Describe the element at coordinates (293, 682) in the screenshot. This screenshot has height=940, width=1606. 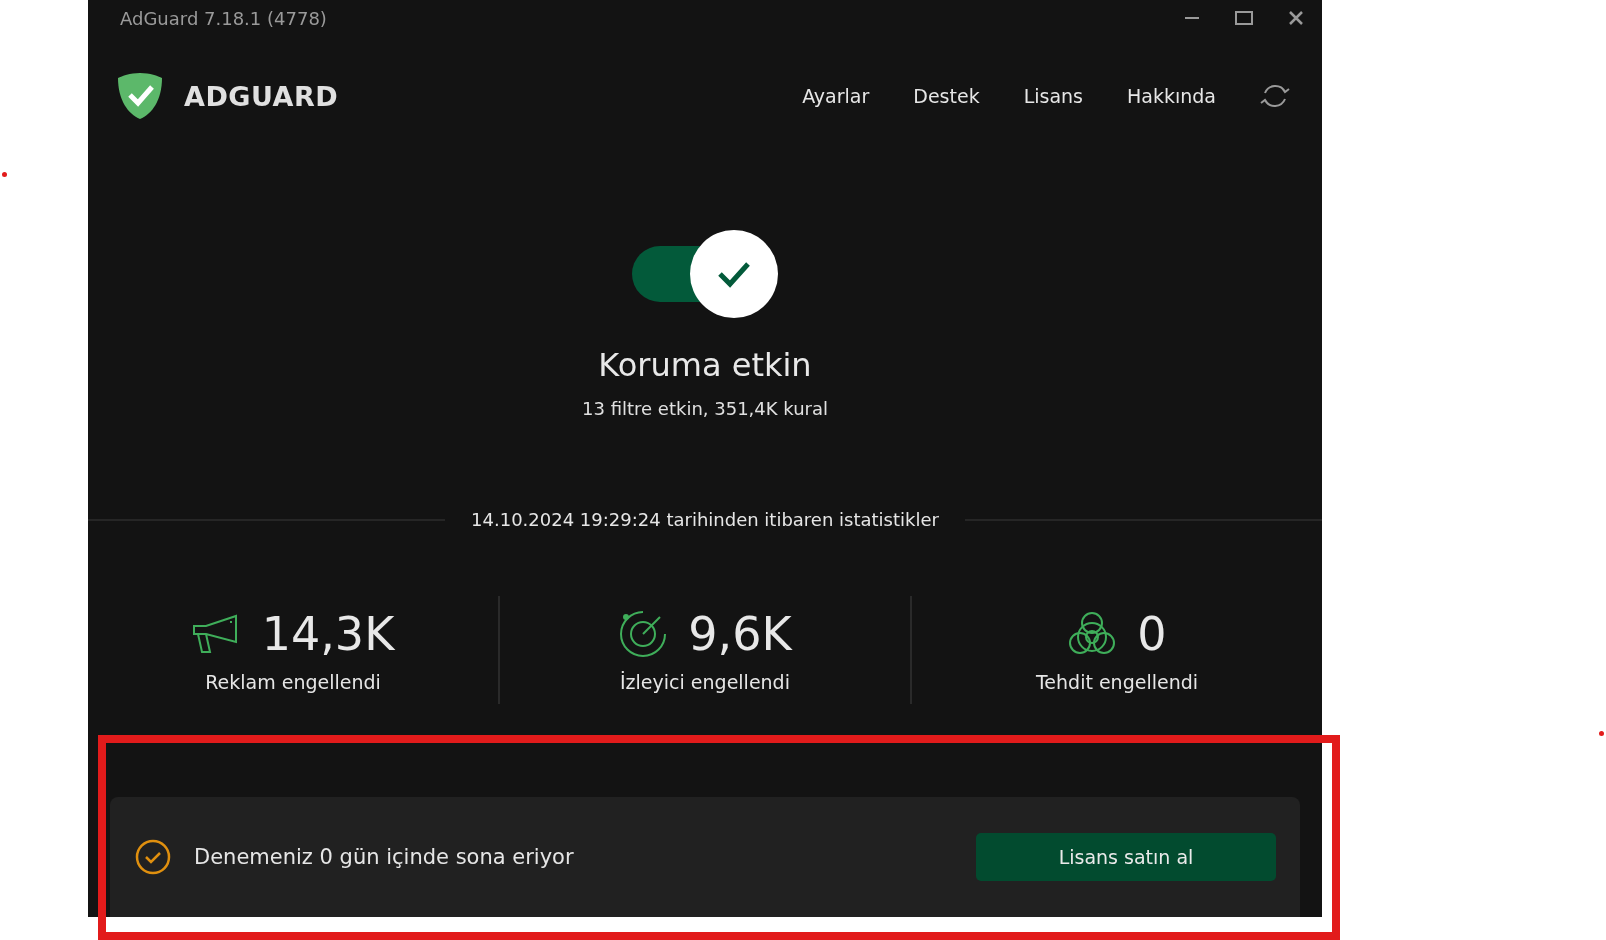
I see `stat-label: Reklam engellendi` at that location.